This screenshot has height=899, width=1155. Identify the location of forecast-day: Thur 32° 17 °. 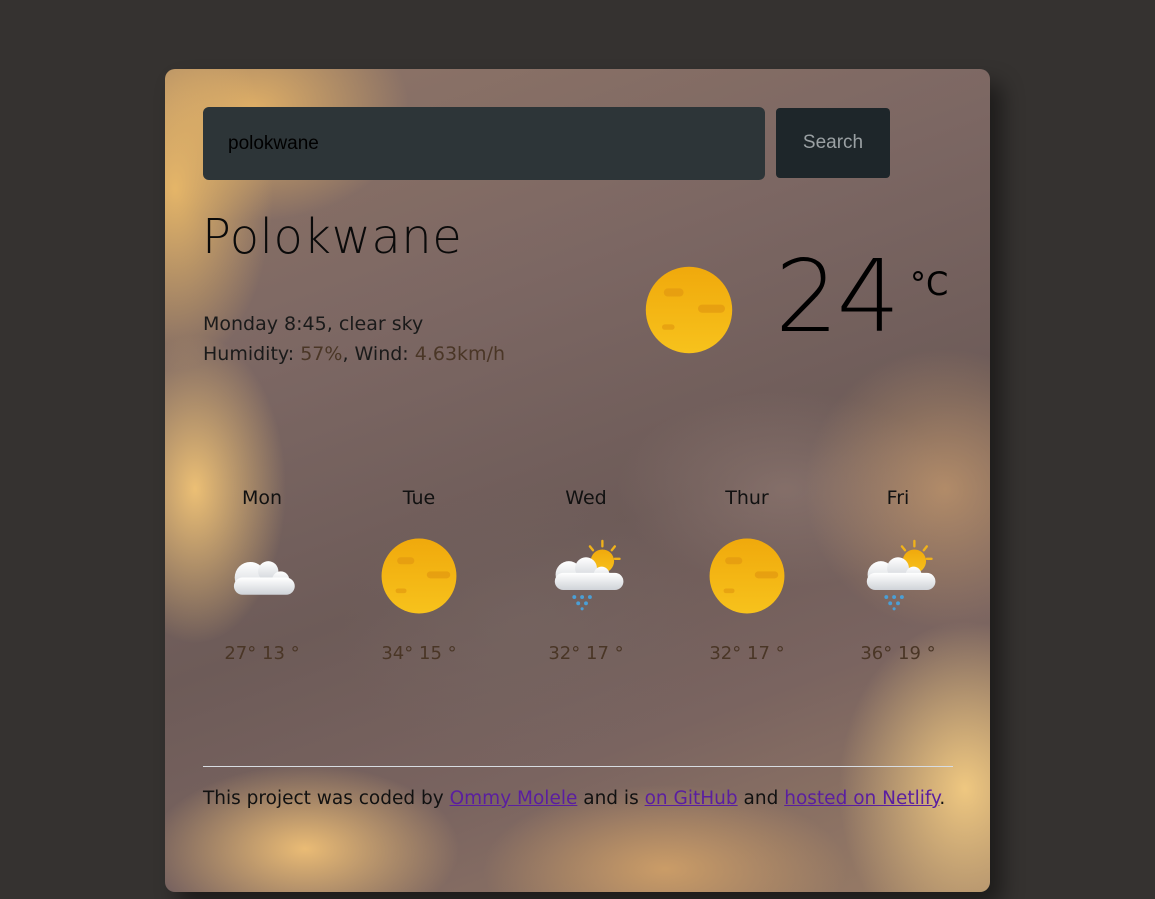
(747, 575).